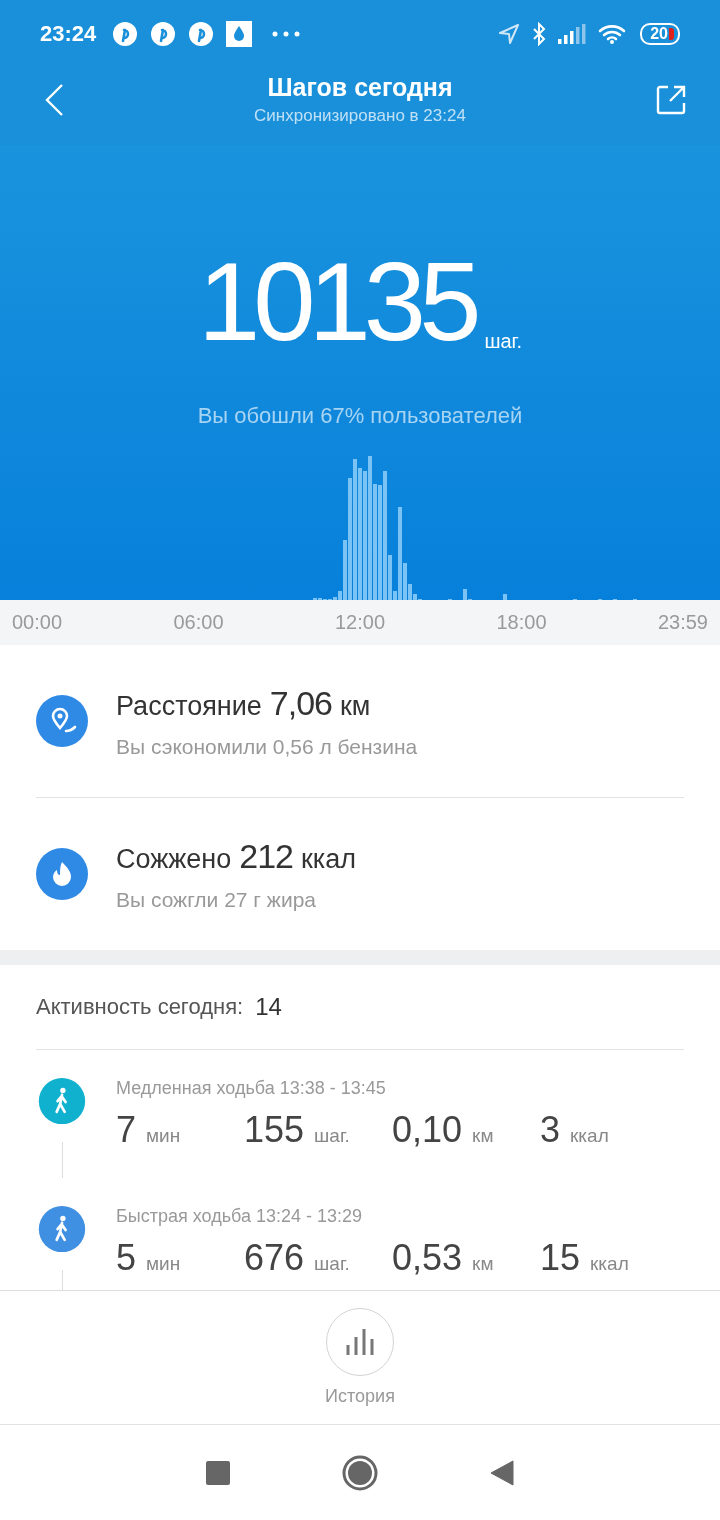 The height and width of the screenshot is (1520, 720). What do you see at coordinates (682, 622) in the screenshot?
I see `time-axis-label: 23:59` at bounding box center [682, 622].